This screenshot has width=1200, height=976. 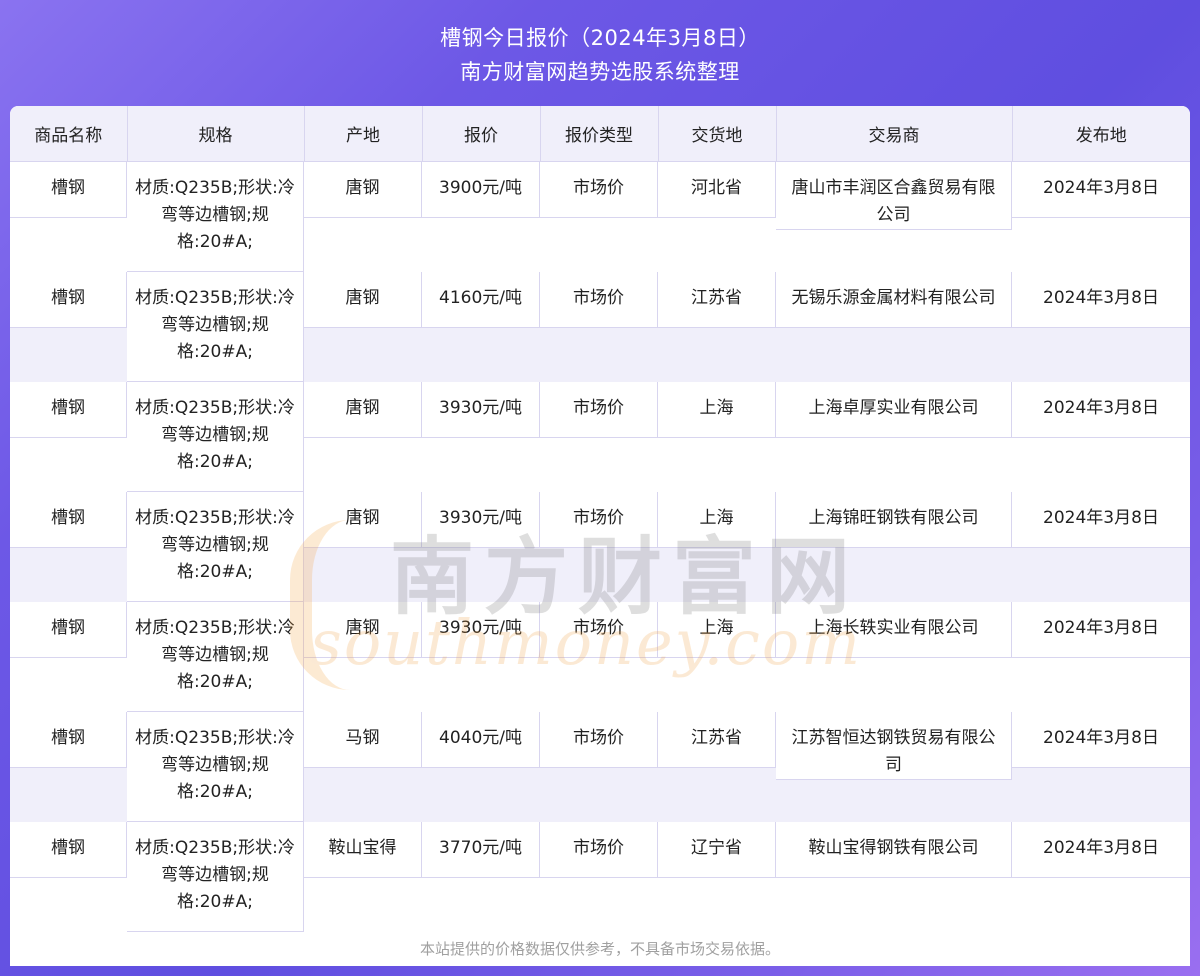 I want to click on column-header-price: 报价, so click(x=481, y=134).